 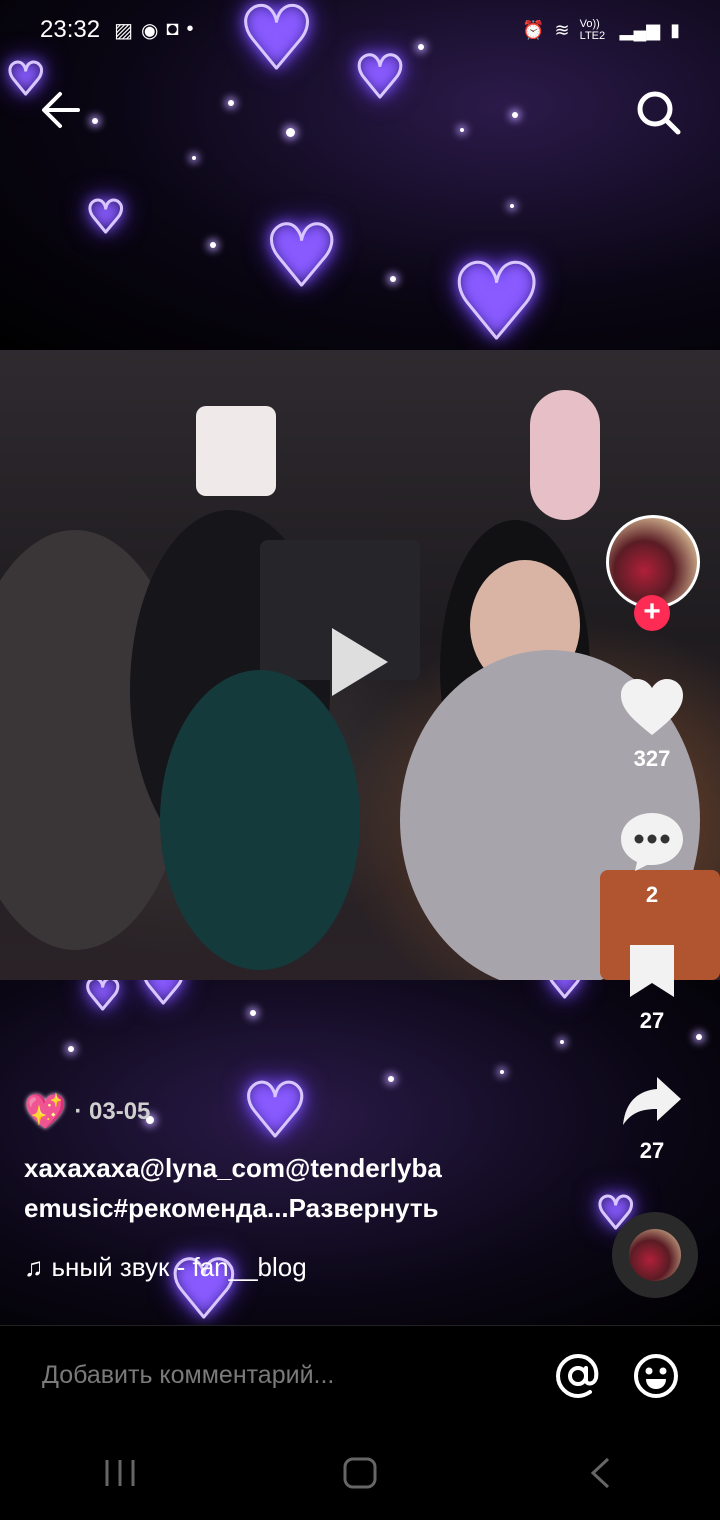 I want to click on back-chevron-icon, so click(x=600, y=1473).